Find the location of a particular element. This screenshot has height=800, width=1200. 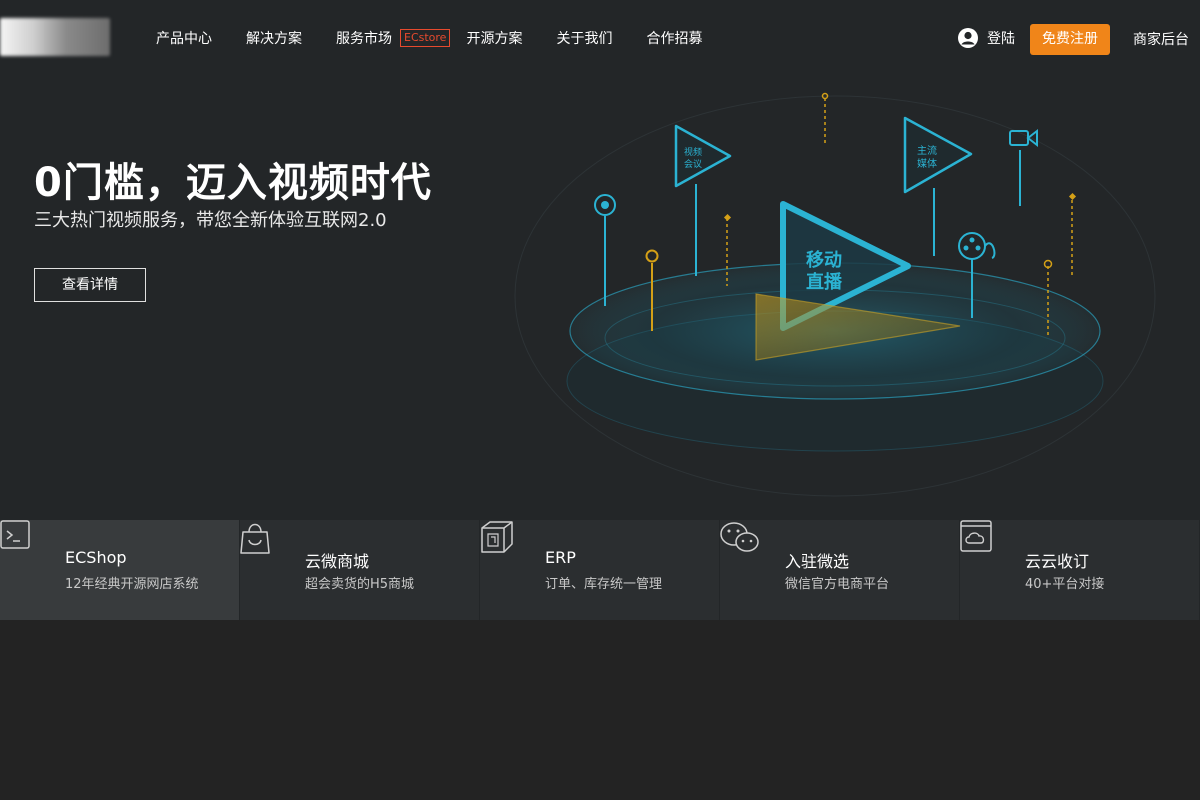

film-reel-icon is located at coordinates (972, 246).